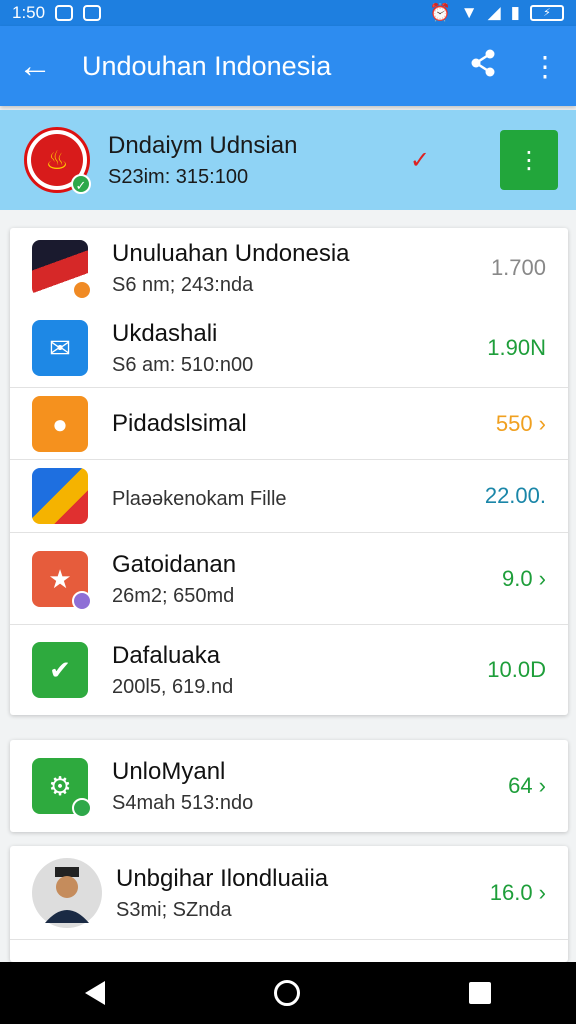  What do you see at coordinates (516, 669) in the screenshot?
I see `item-value: 10.0D` at bounding box center [516, 669].